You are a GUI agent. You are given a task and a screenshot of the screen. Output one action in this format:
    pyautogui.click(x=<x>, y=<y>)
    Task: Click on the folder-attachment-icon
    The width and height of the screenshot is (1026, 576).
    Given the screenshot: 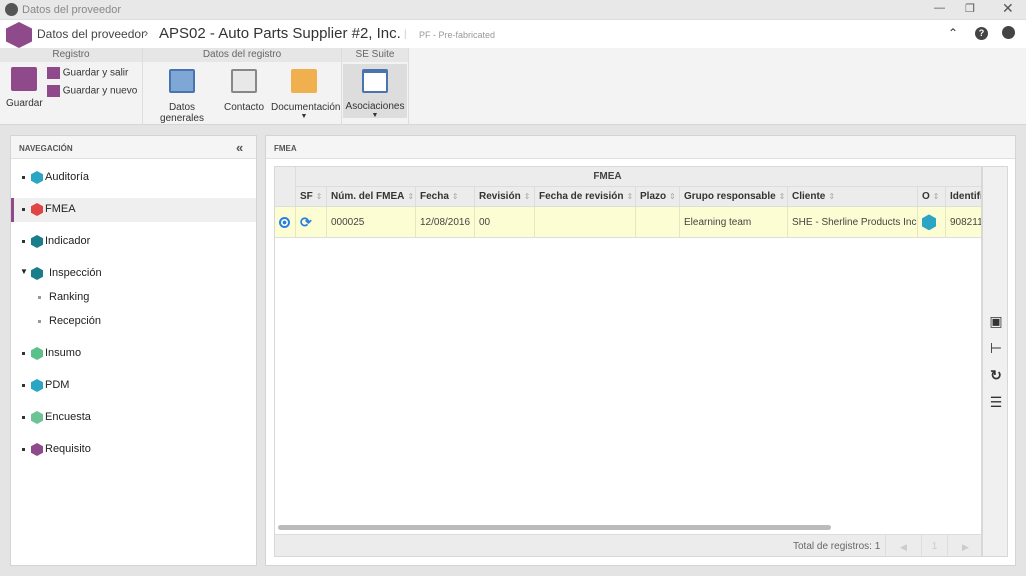 What is the action you would take?
    pyautogui.click(x=304, y=81)
    